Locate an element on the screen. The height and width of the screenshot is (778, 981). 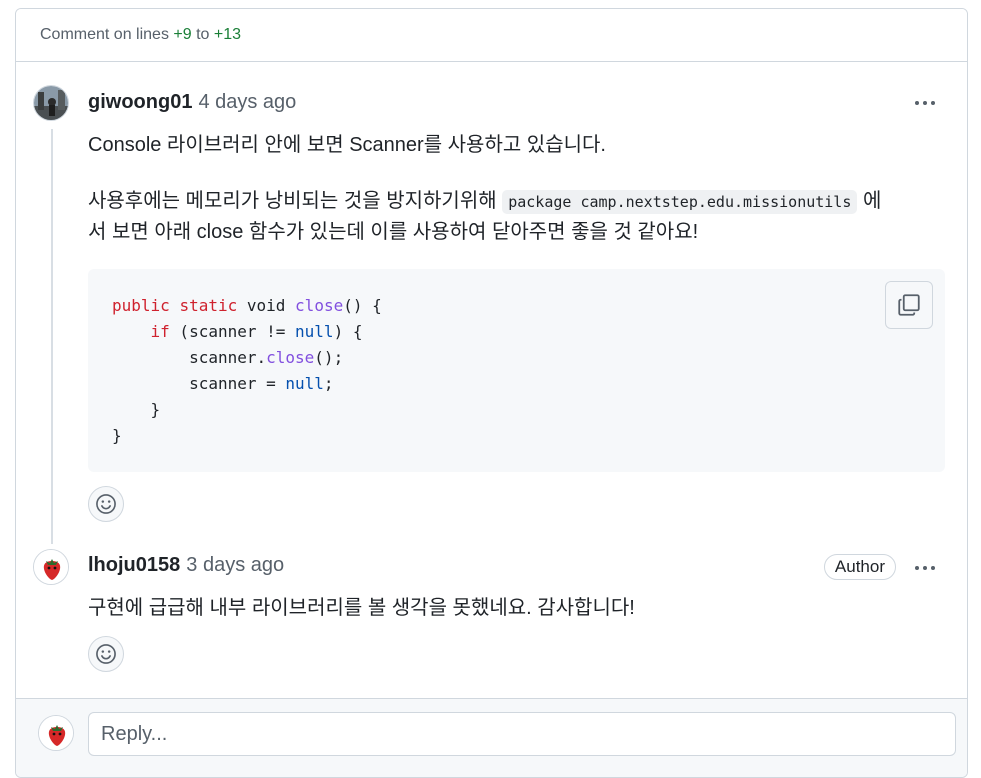
timestamp: 3 days ago is located at coordinates (235, 565).